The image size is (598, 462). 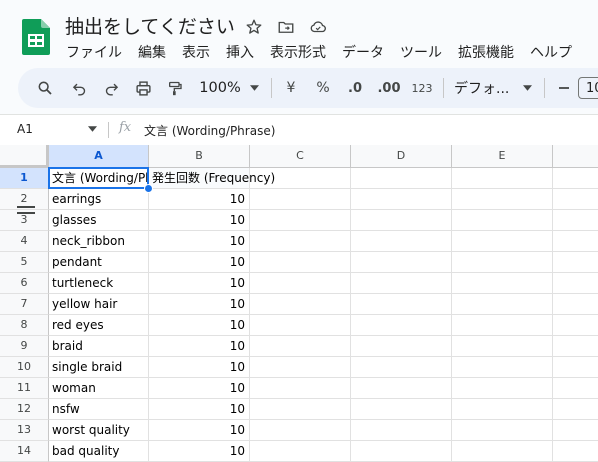 I want to click on cell-a10: single braid, so click(x=99, y=367).